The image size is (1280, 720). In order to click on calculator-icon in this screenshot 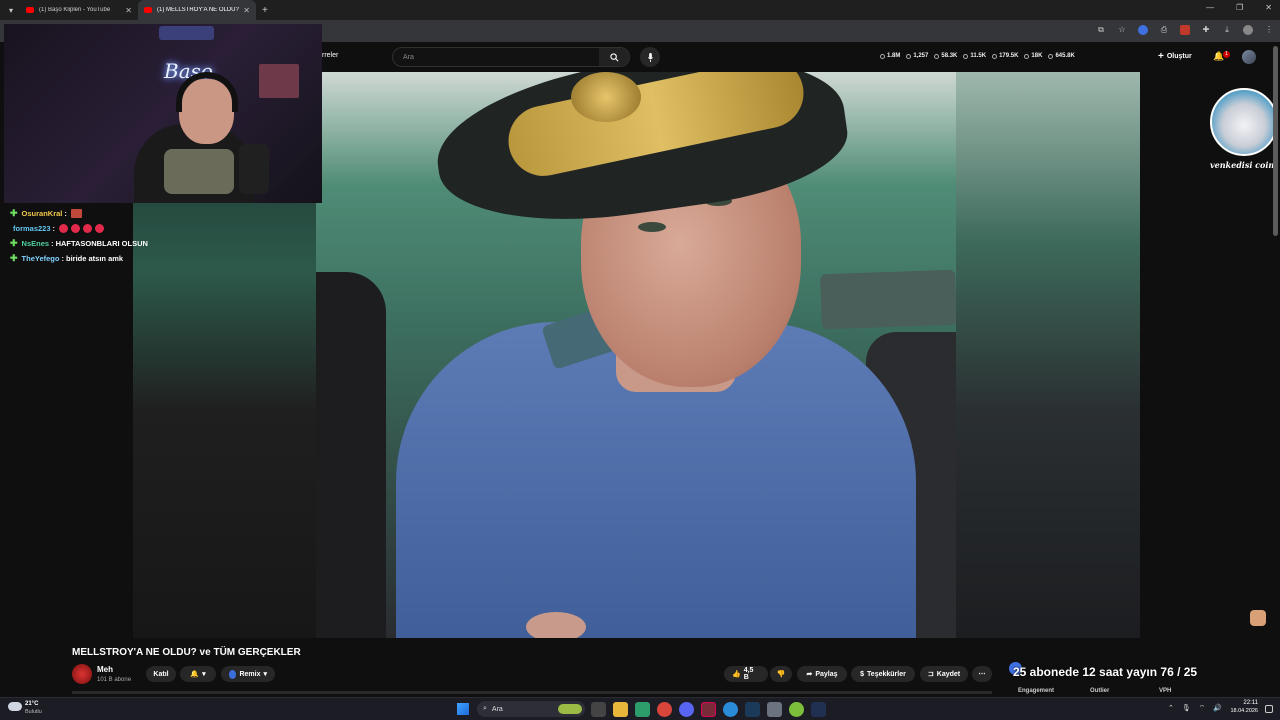, I will do `click(774, 709)`.